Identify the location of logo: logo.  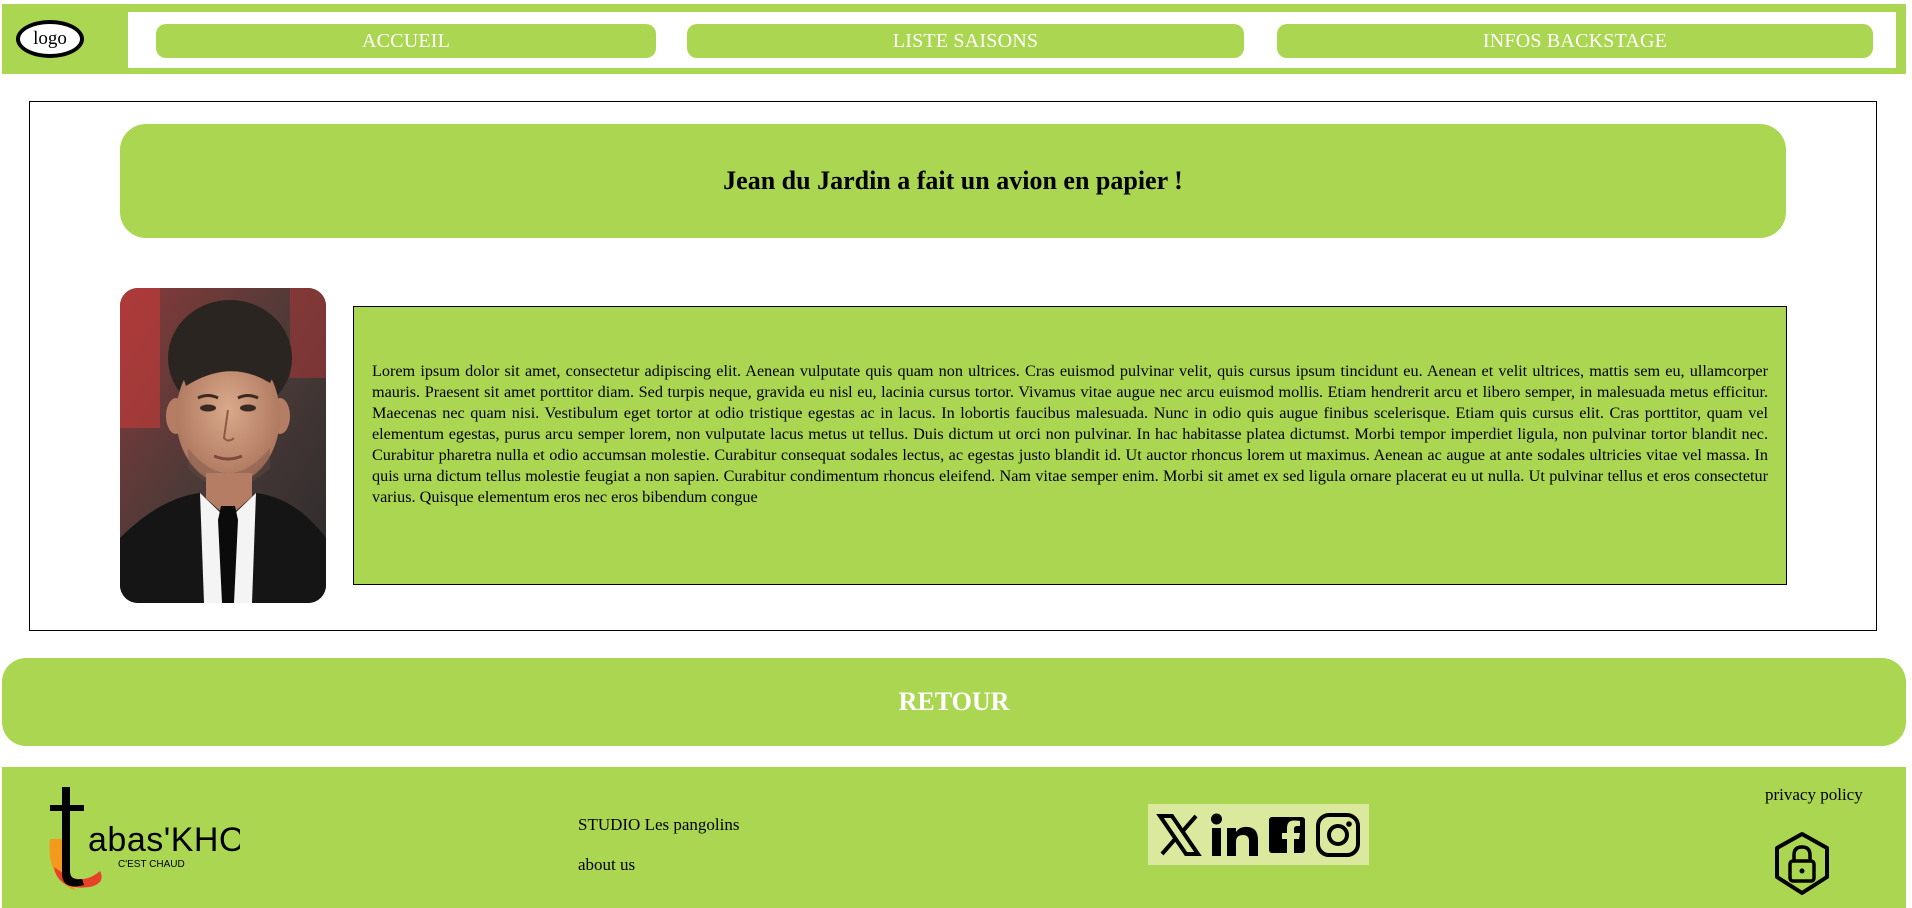
(50, 39).